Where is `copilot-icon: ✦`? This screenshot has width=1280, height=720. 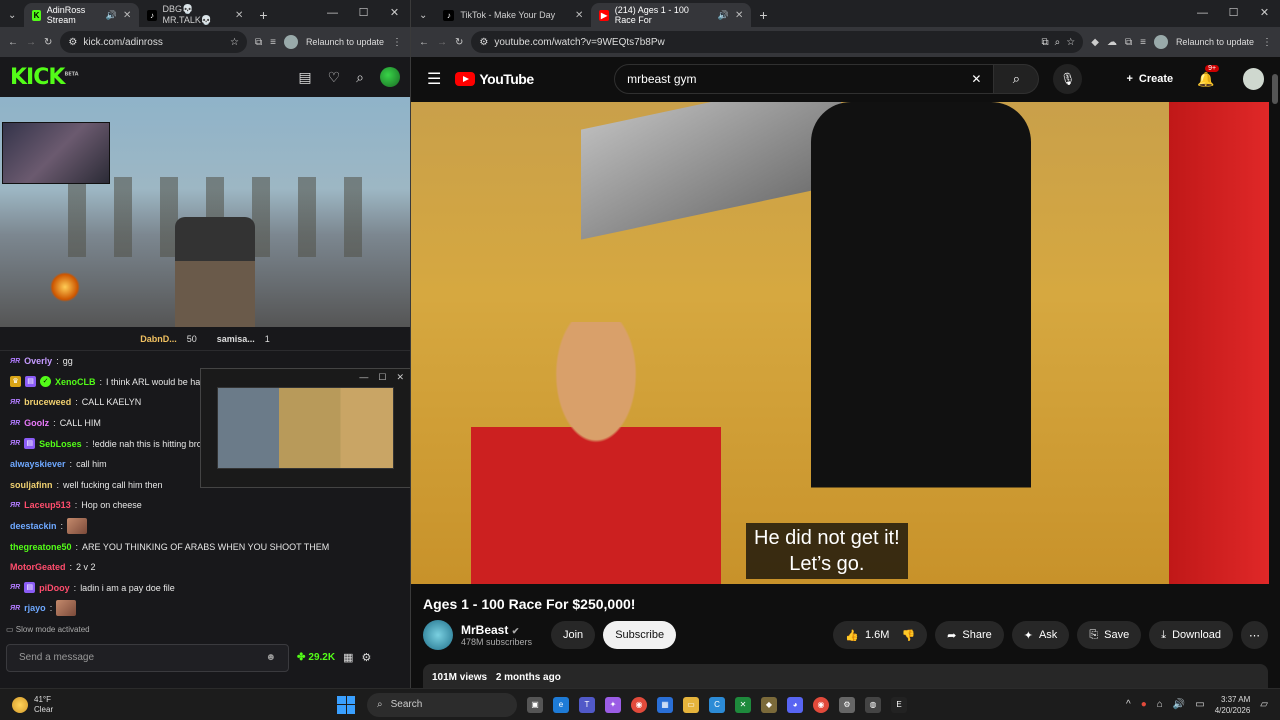
copilot-icon: ✦ is located at coordinates (613, 704).